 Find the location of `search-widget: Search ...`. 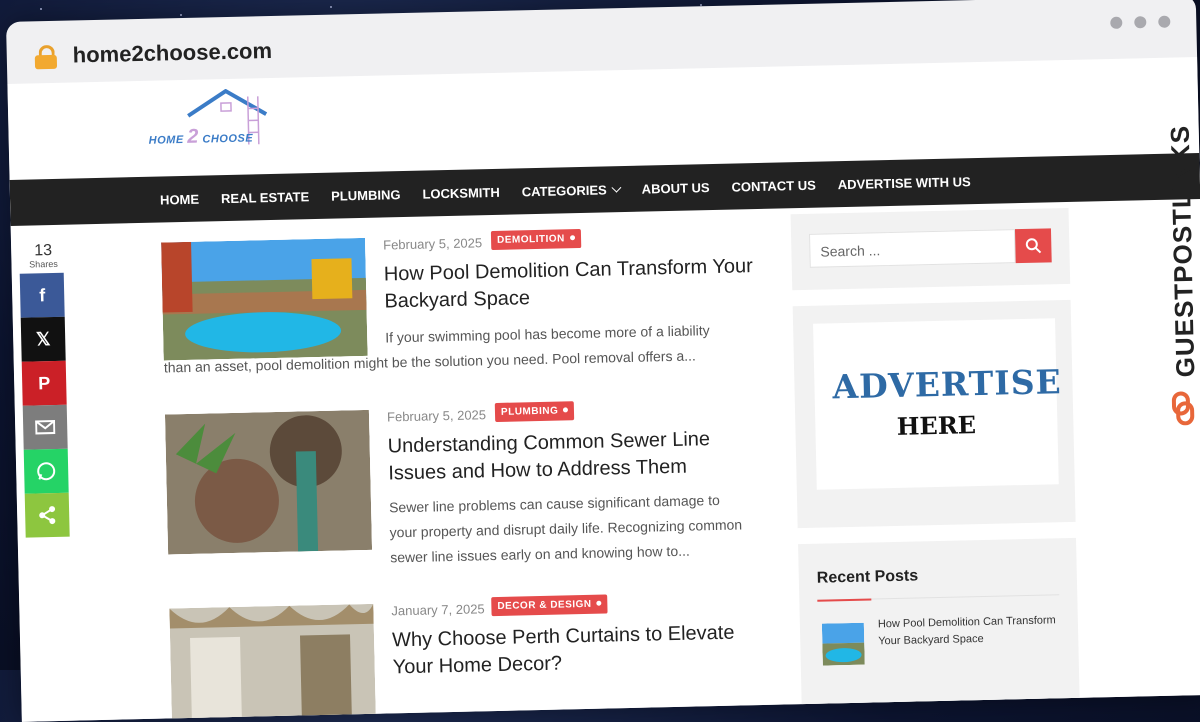

search-widget: Search ... is located at coordinates (931, 249).